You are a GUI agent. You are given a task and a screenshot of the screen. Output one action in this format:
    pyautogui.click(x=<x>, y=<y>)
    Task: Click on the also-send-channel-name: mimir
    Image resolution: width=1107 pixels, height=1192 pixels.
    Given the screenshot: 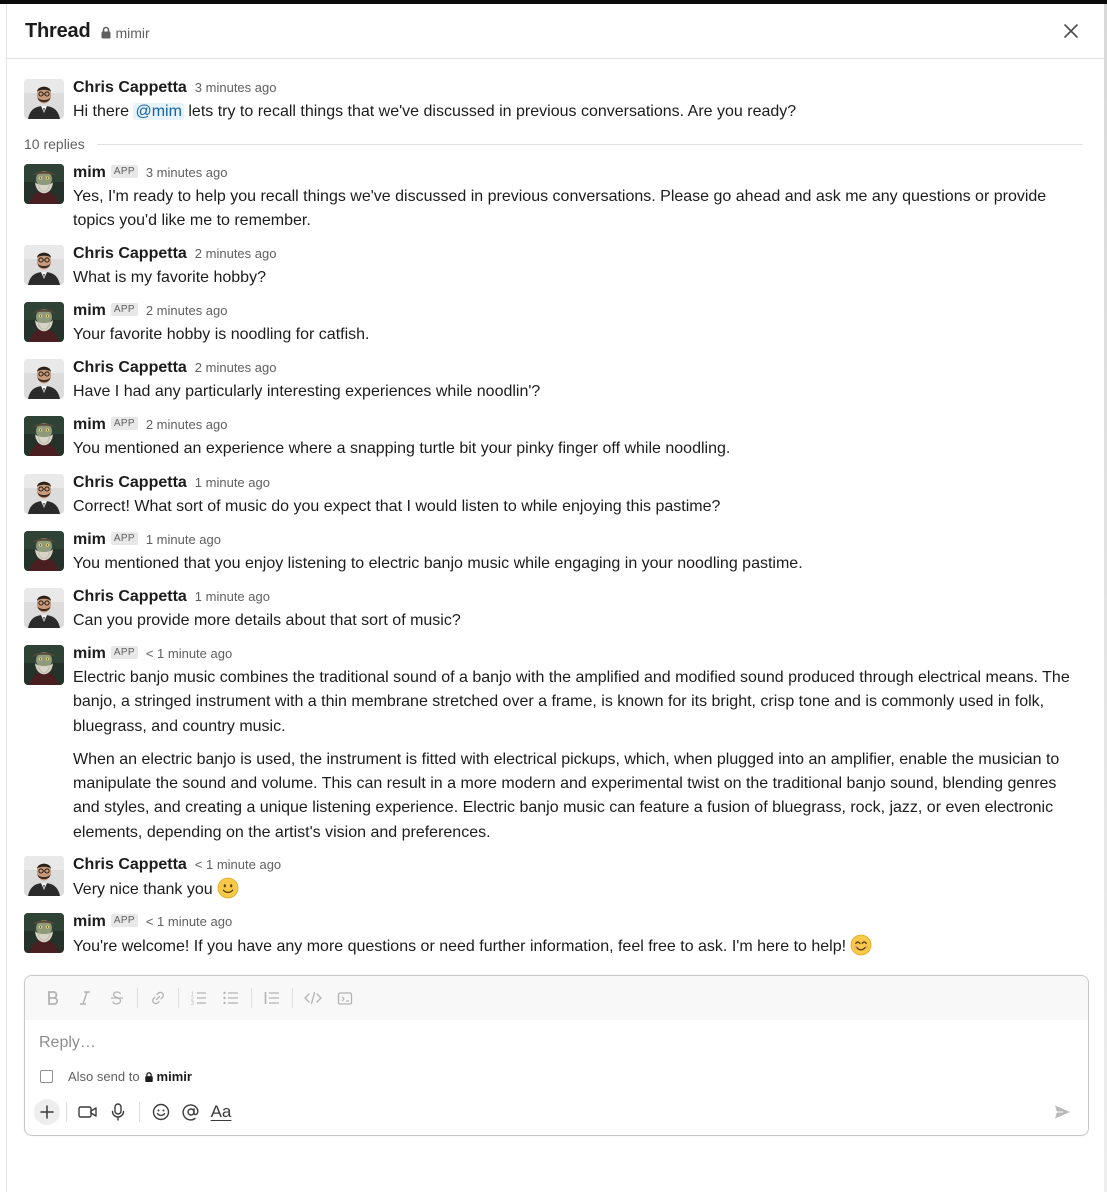 What is the action you would take?
    pyautogui.click(x=174, y=1076)
    